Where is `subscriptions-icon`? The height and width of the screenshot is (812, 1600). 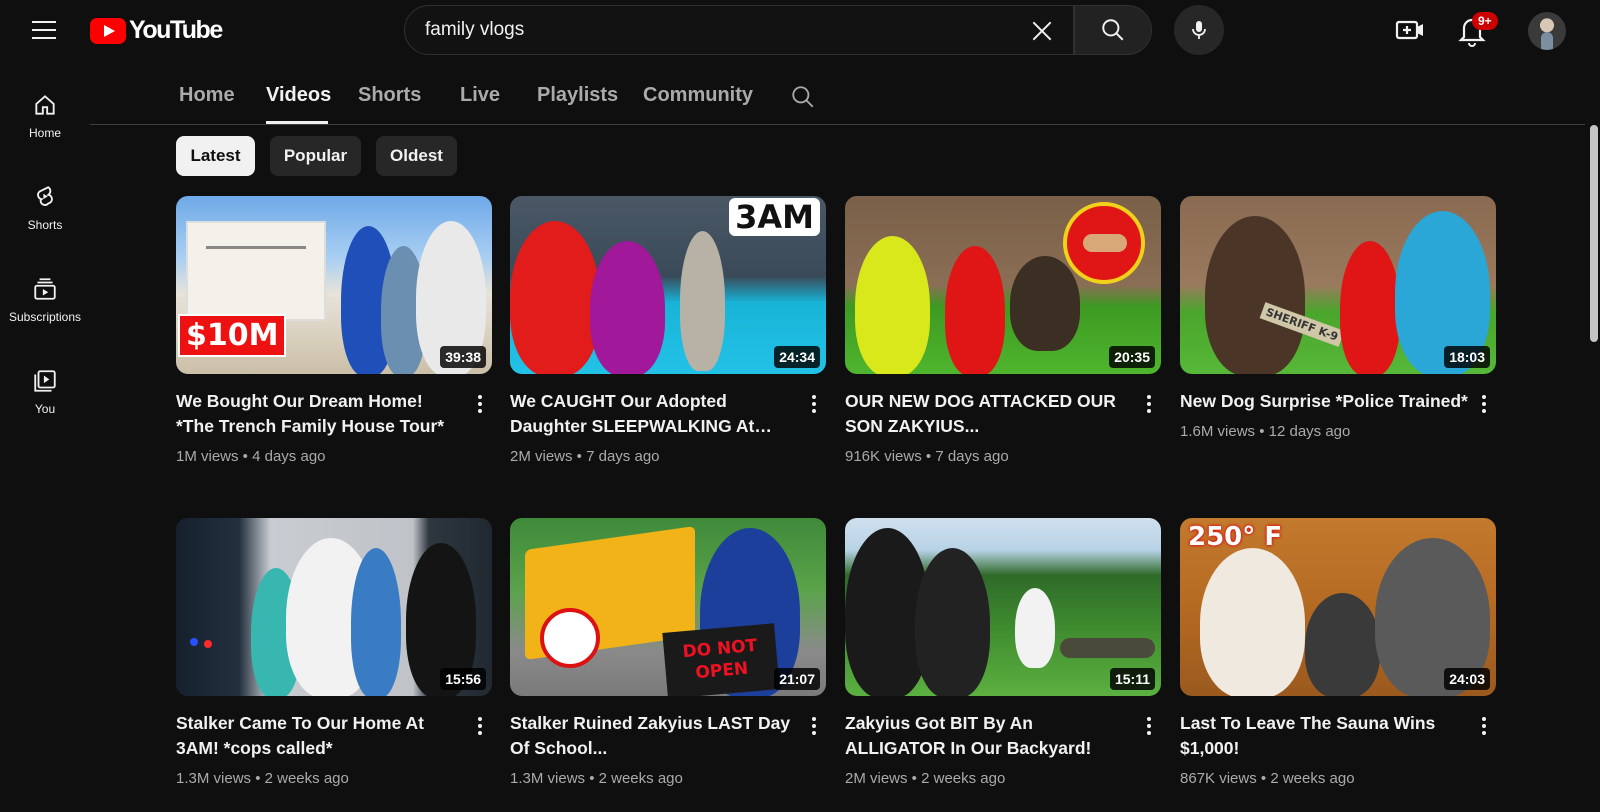
subscriptions-icon is located at coordinates (45, 289).